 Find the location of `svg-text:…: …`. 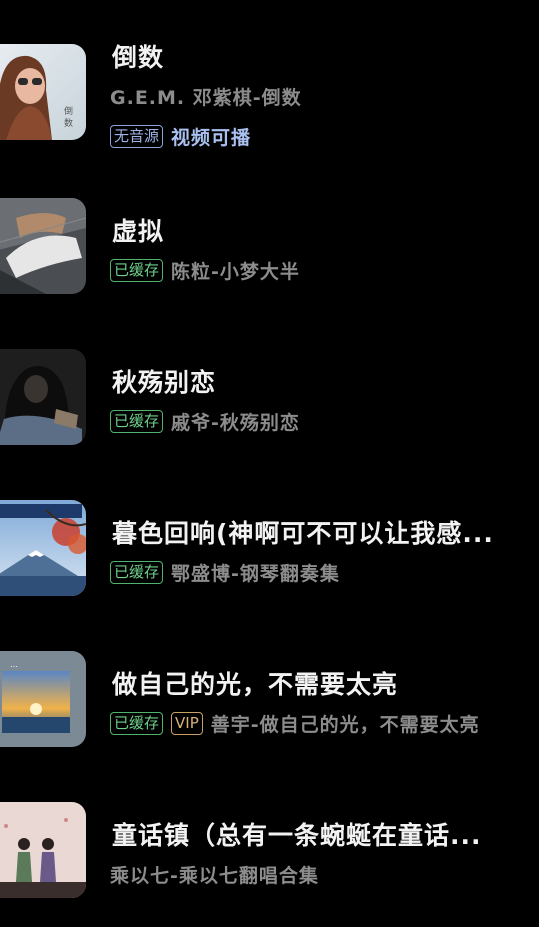

svg-text:…: … is located at coordinates (14, 664).